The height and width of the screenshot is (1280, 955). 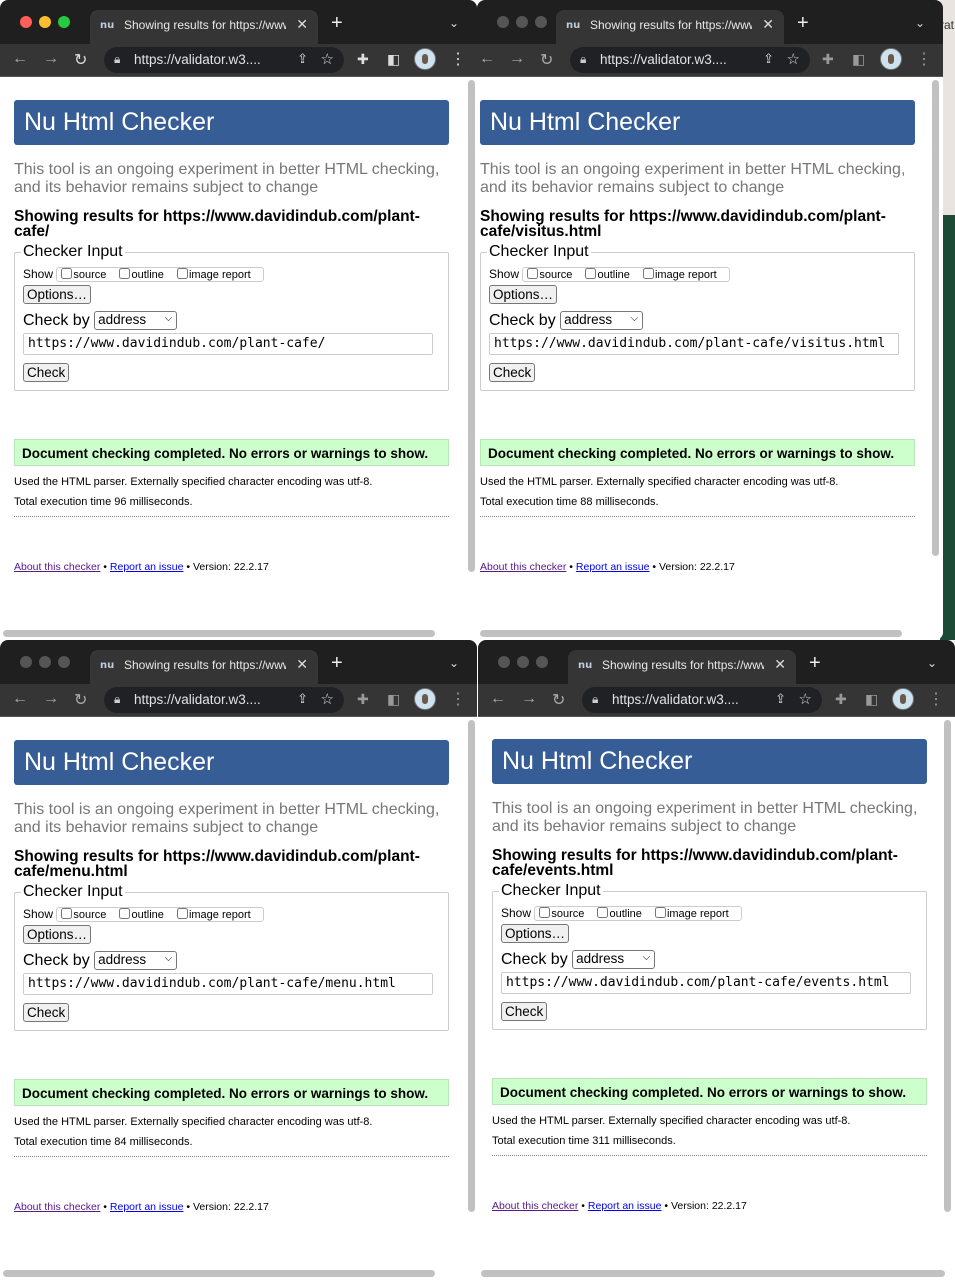 What do you see at coordinates (228, 344) in the screenshot?
I see `url-input: https://www.davidindub.com/plant-cafe/` at bounding box center [228, 344].